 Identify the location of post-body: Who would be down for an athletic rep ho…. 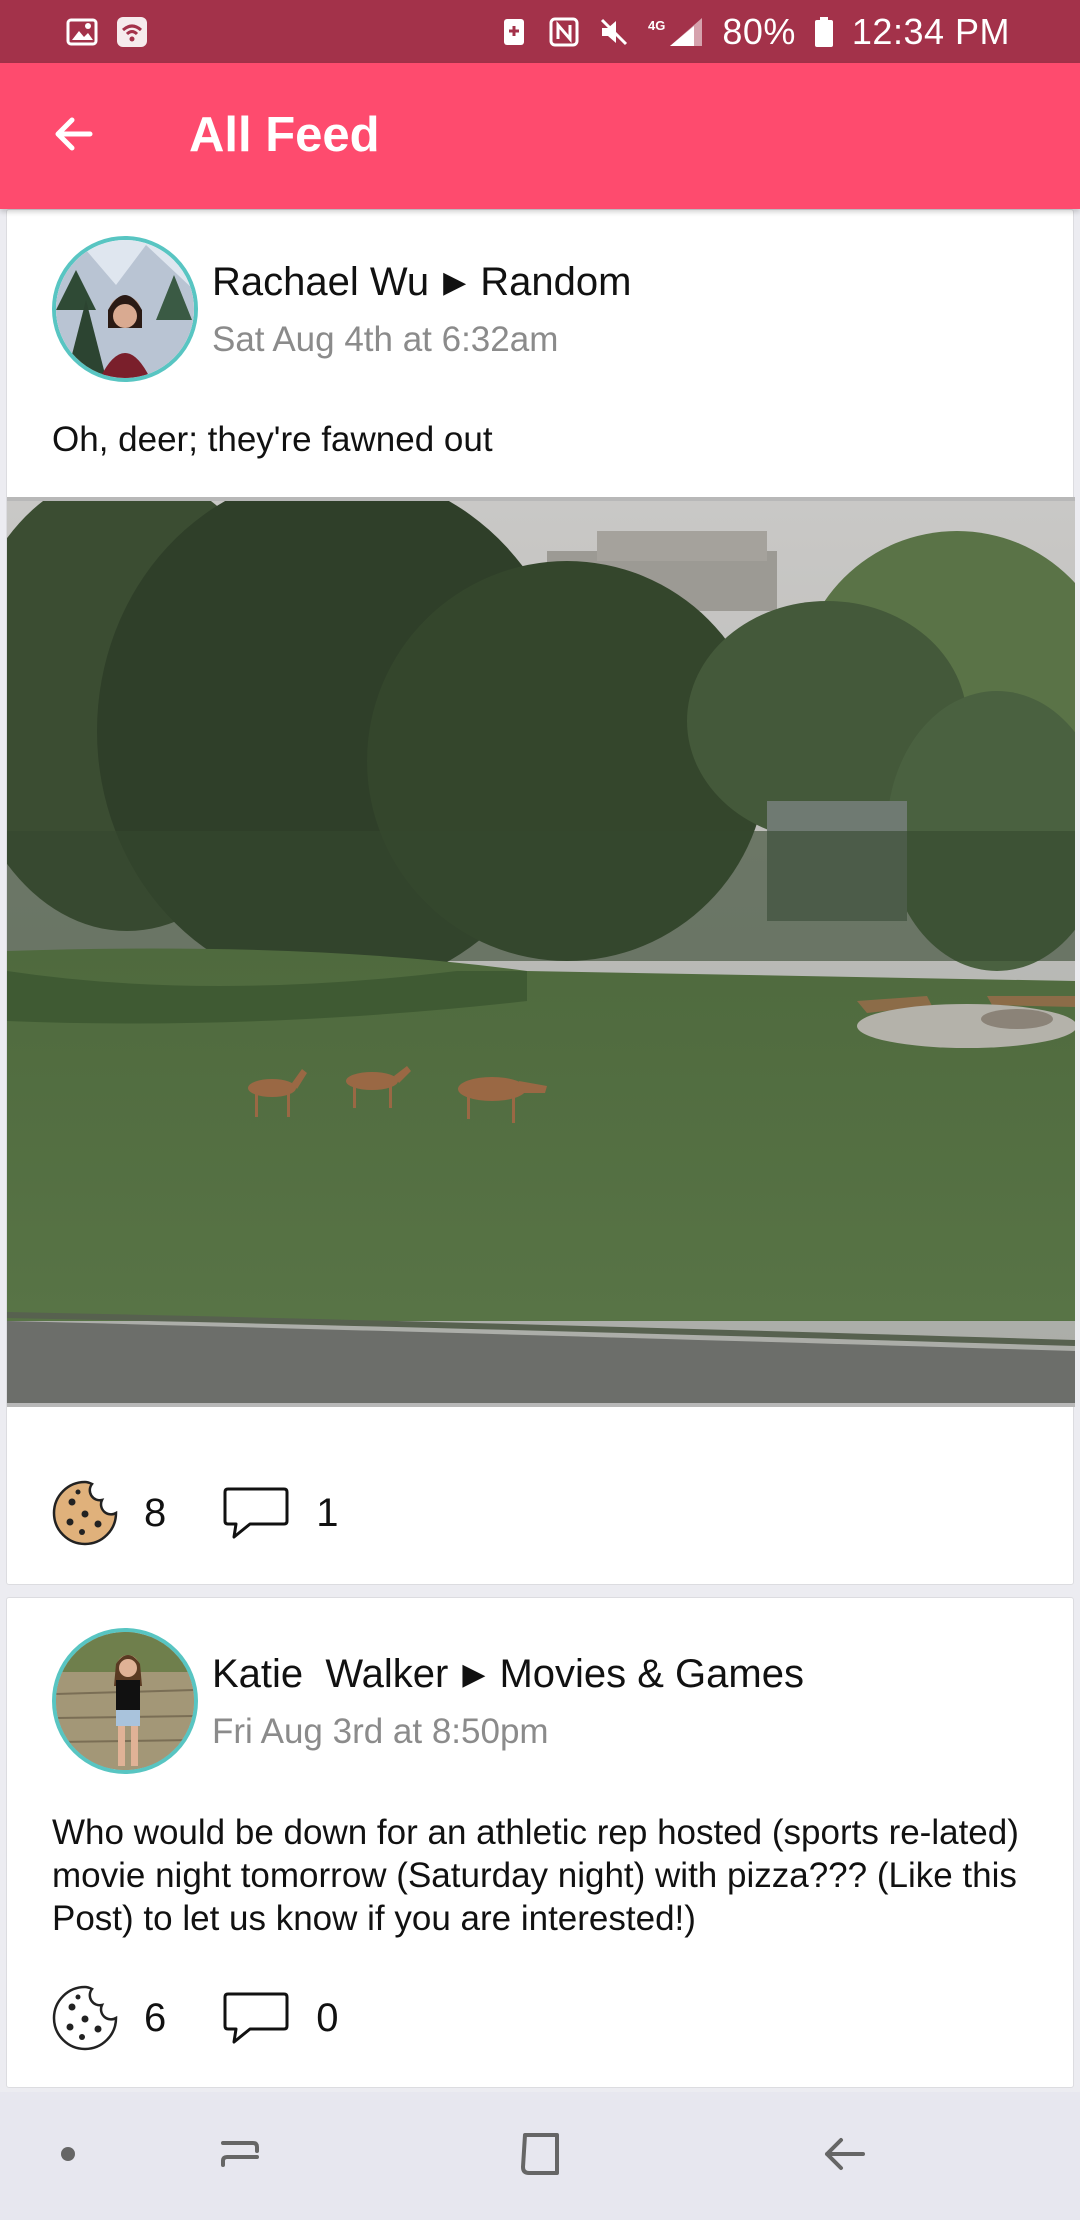
(535, 1875).